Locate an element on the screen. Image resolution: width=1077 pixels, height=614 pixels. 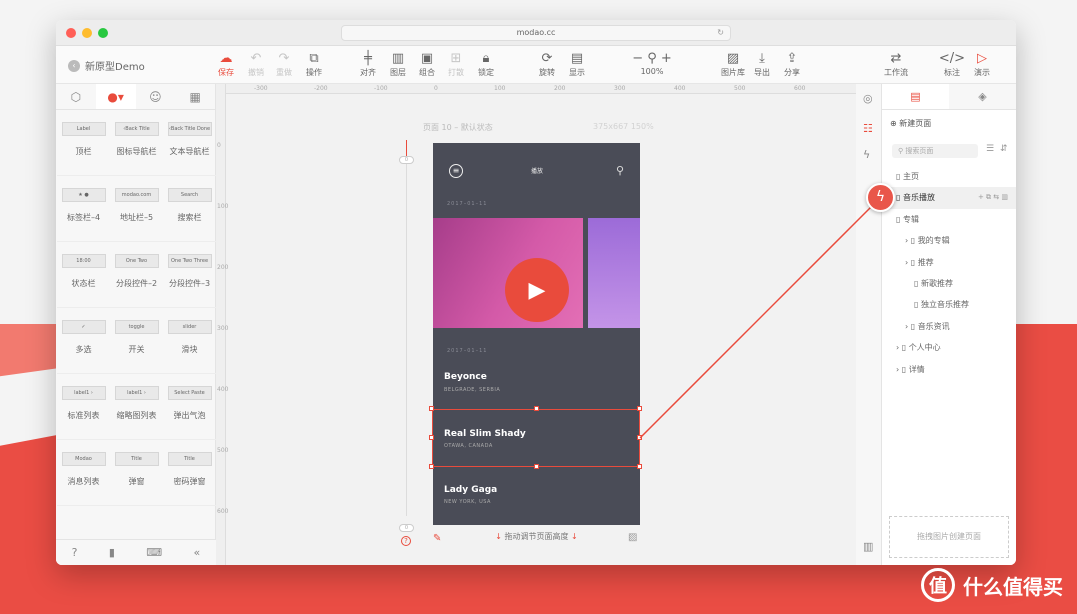
page-height-hint: ↓ 拖动调节页面高度 ↓ is located at coordinates (536, 537).